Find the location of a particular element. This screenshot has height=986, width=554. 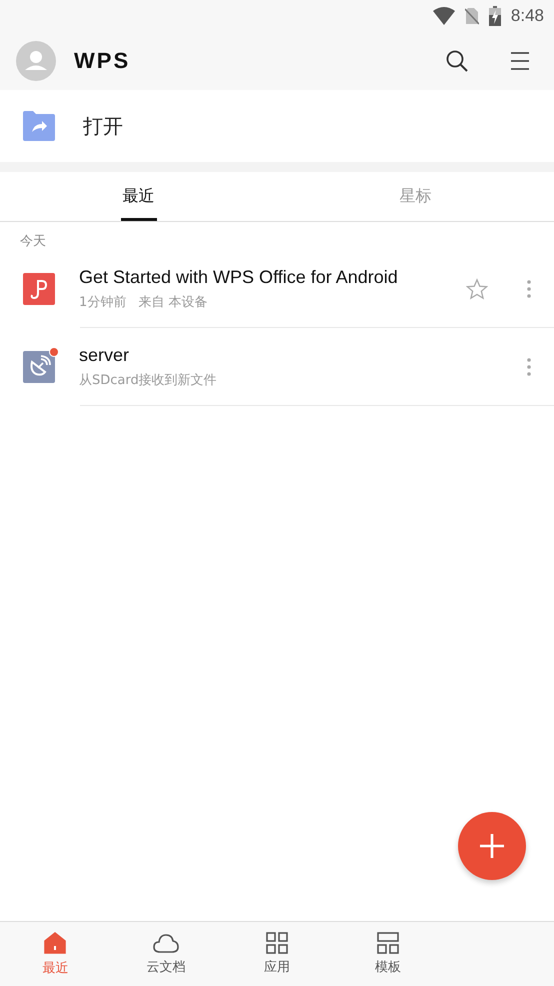

star-icon is located at coordinates (477, 289).